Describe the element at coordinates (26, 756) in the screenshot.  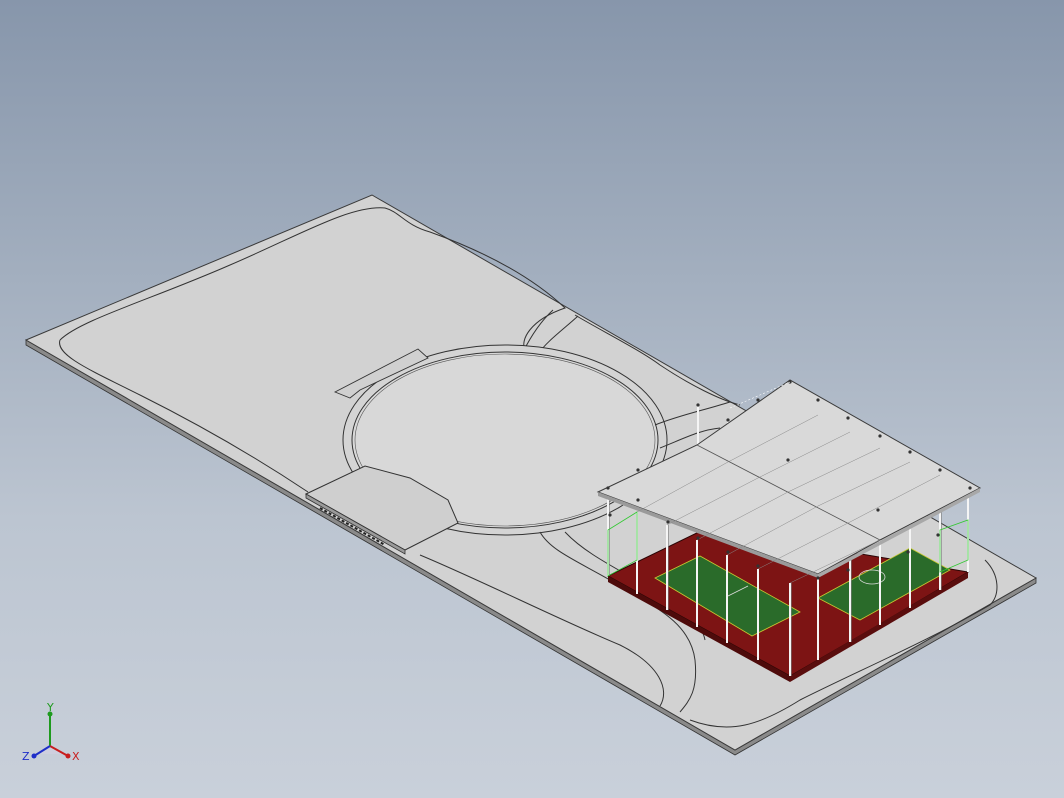
I see `triad-z-label: Z` at that location.